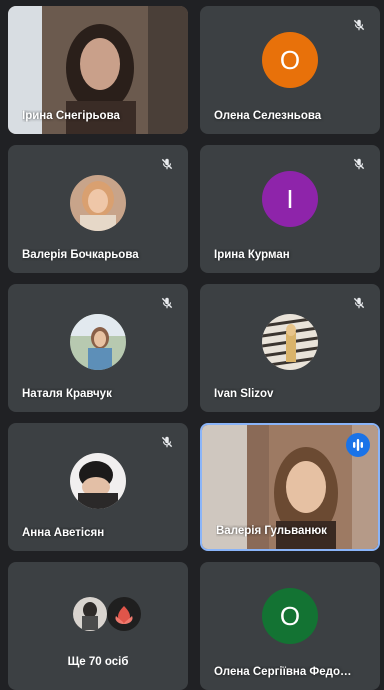 The image size is (384, 690). Describe the element at coordinates (98, 70) in the screenshot. I see `participant-tile: Ірина Снегірьова` at that location.